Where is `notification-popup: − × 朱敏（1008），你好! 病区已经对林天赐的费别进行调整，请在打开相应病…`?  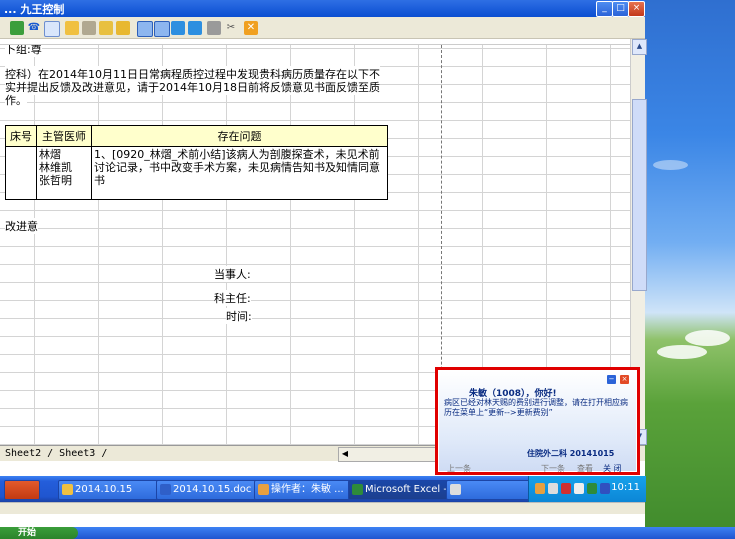 notification-popup: − × 朱敏（1008），你好! 病区已经对林天赐的费别进行调整，请在打开相应病… is located at coordinates (537, 421).